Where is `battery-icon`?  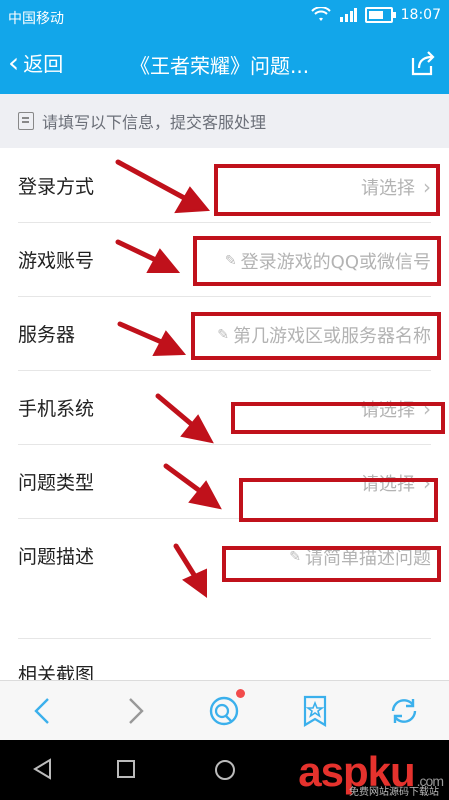
battery-icon is located at coordinates (380, 15).